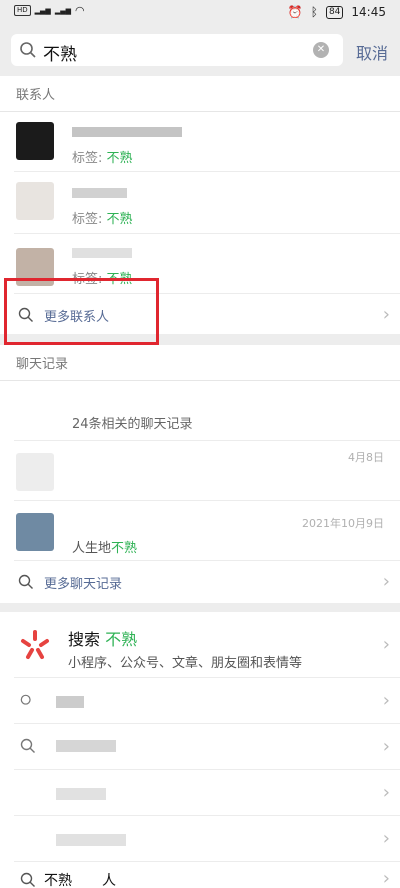 Image resolution: width=400 pixels, height=888 pixels. Describe the element at coordinates (295, 12) in the screenshot. I see `alarm-icon: ⏰` at that location.